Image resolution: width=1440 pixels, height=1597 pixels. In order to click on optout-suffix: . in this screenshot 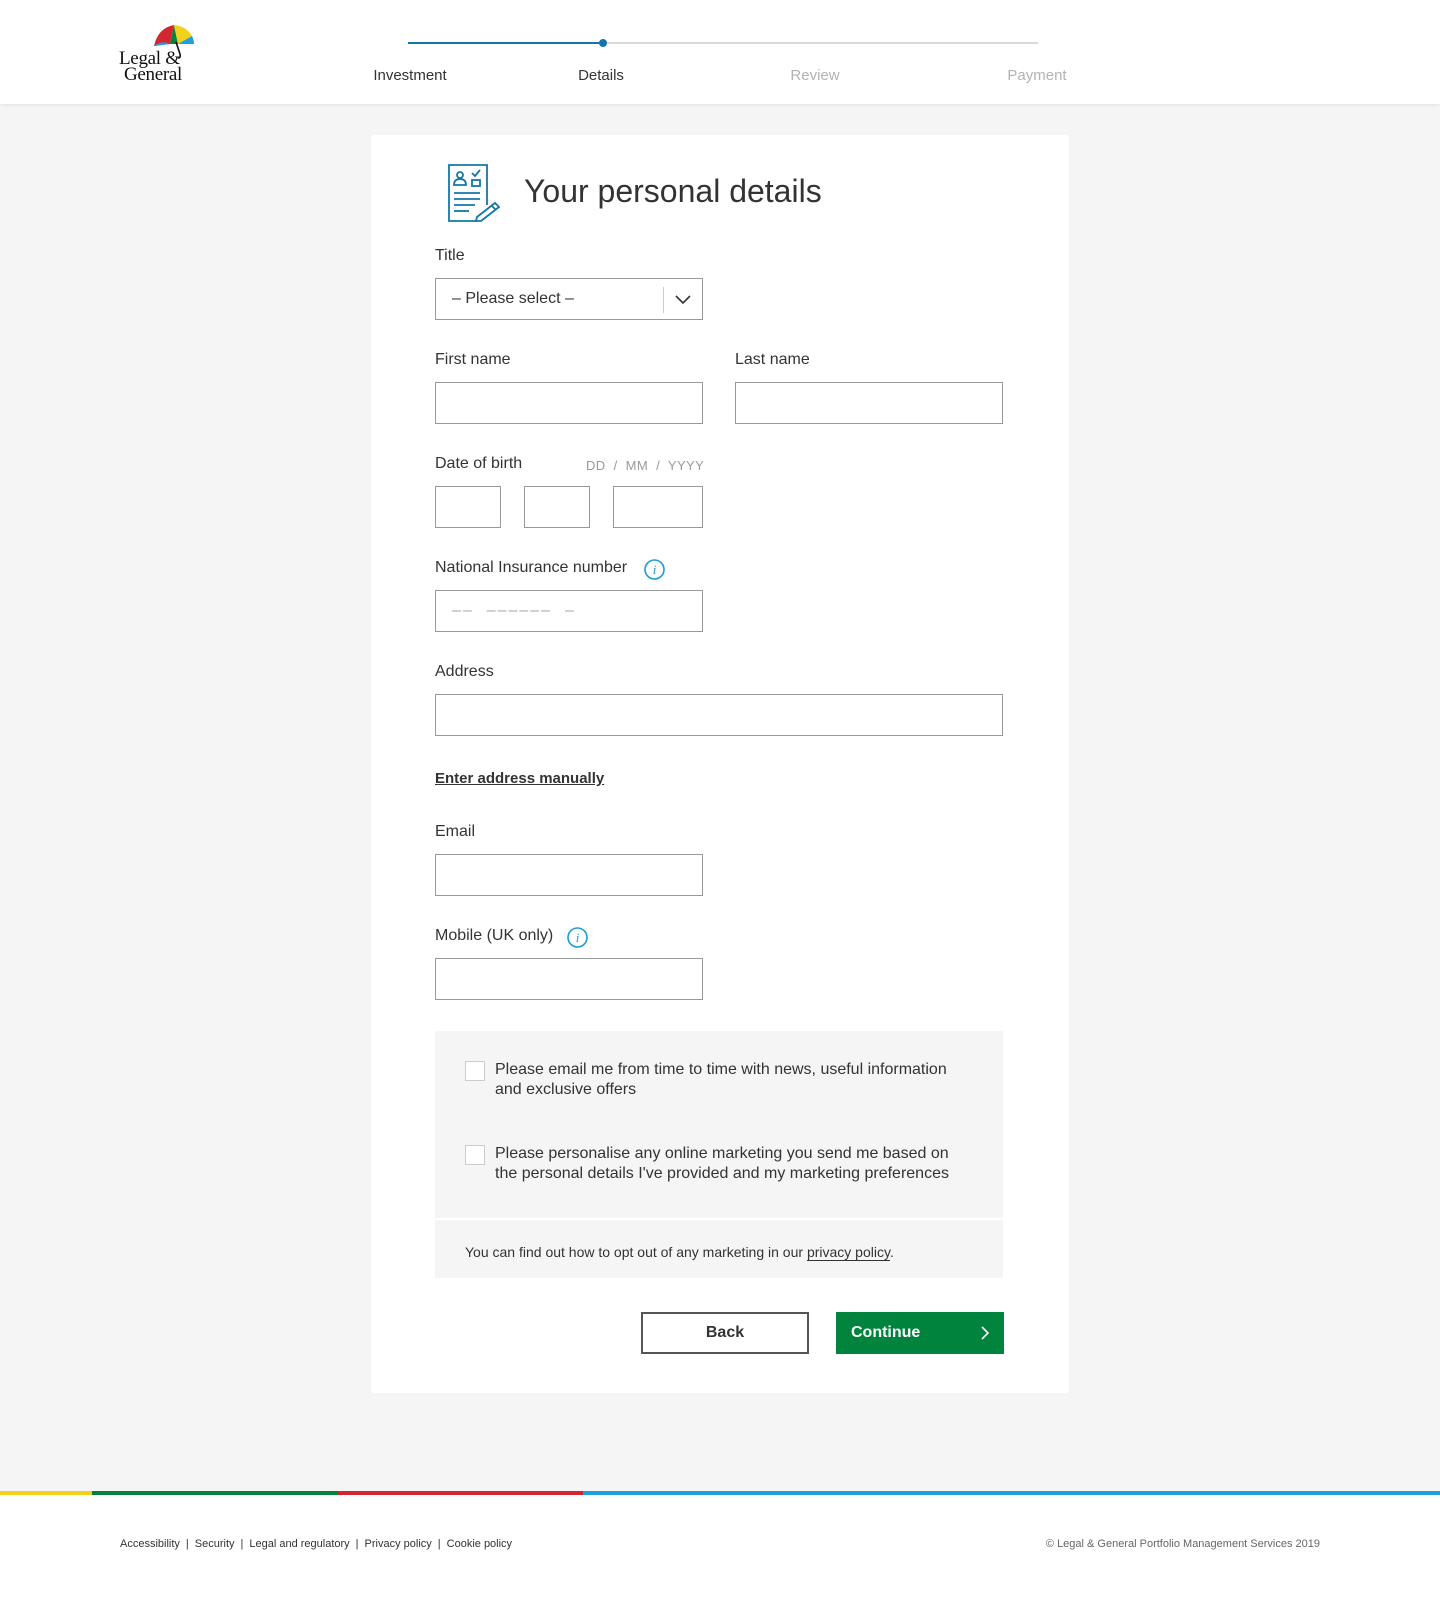, I will do `click(891, 1252)`.